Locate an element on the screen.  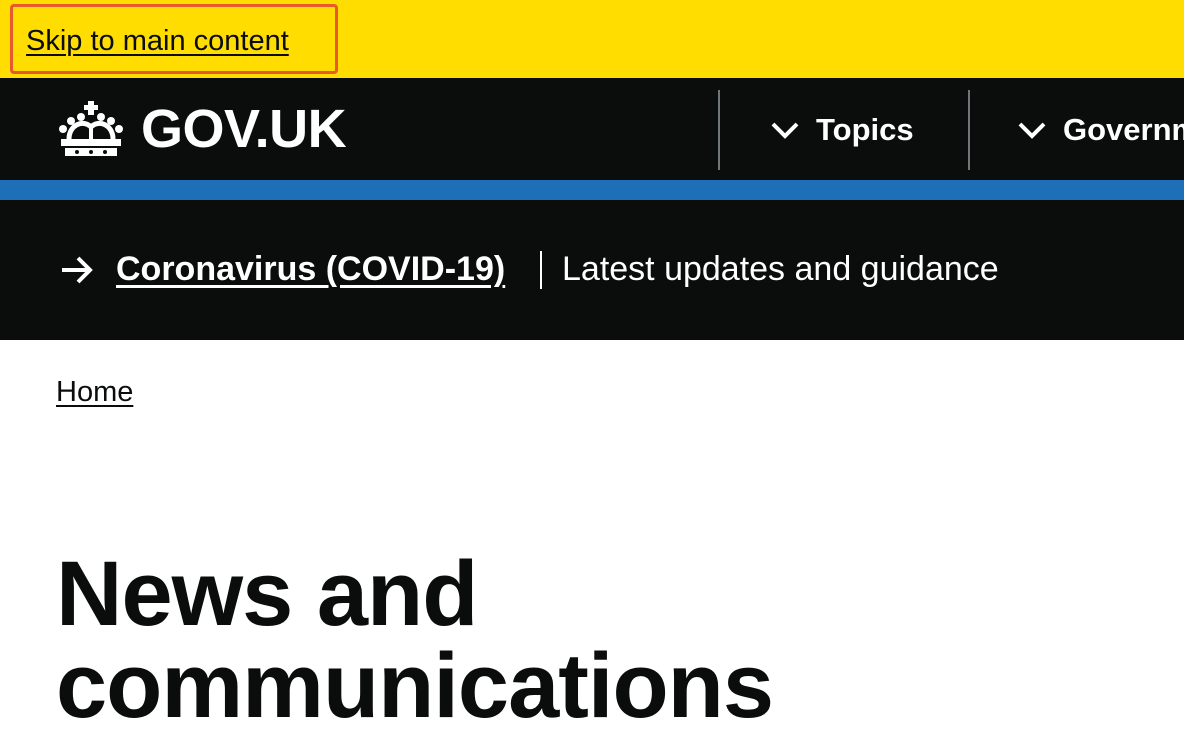
site-header: GOV.UK Topics Governm is located at coordinates (592, 129).